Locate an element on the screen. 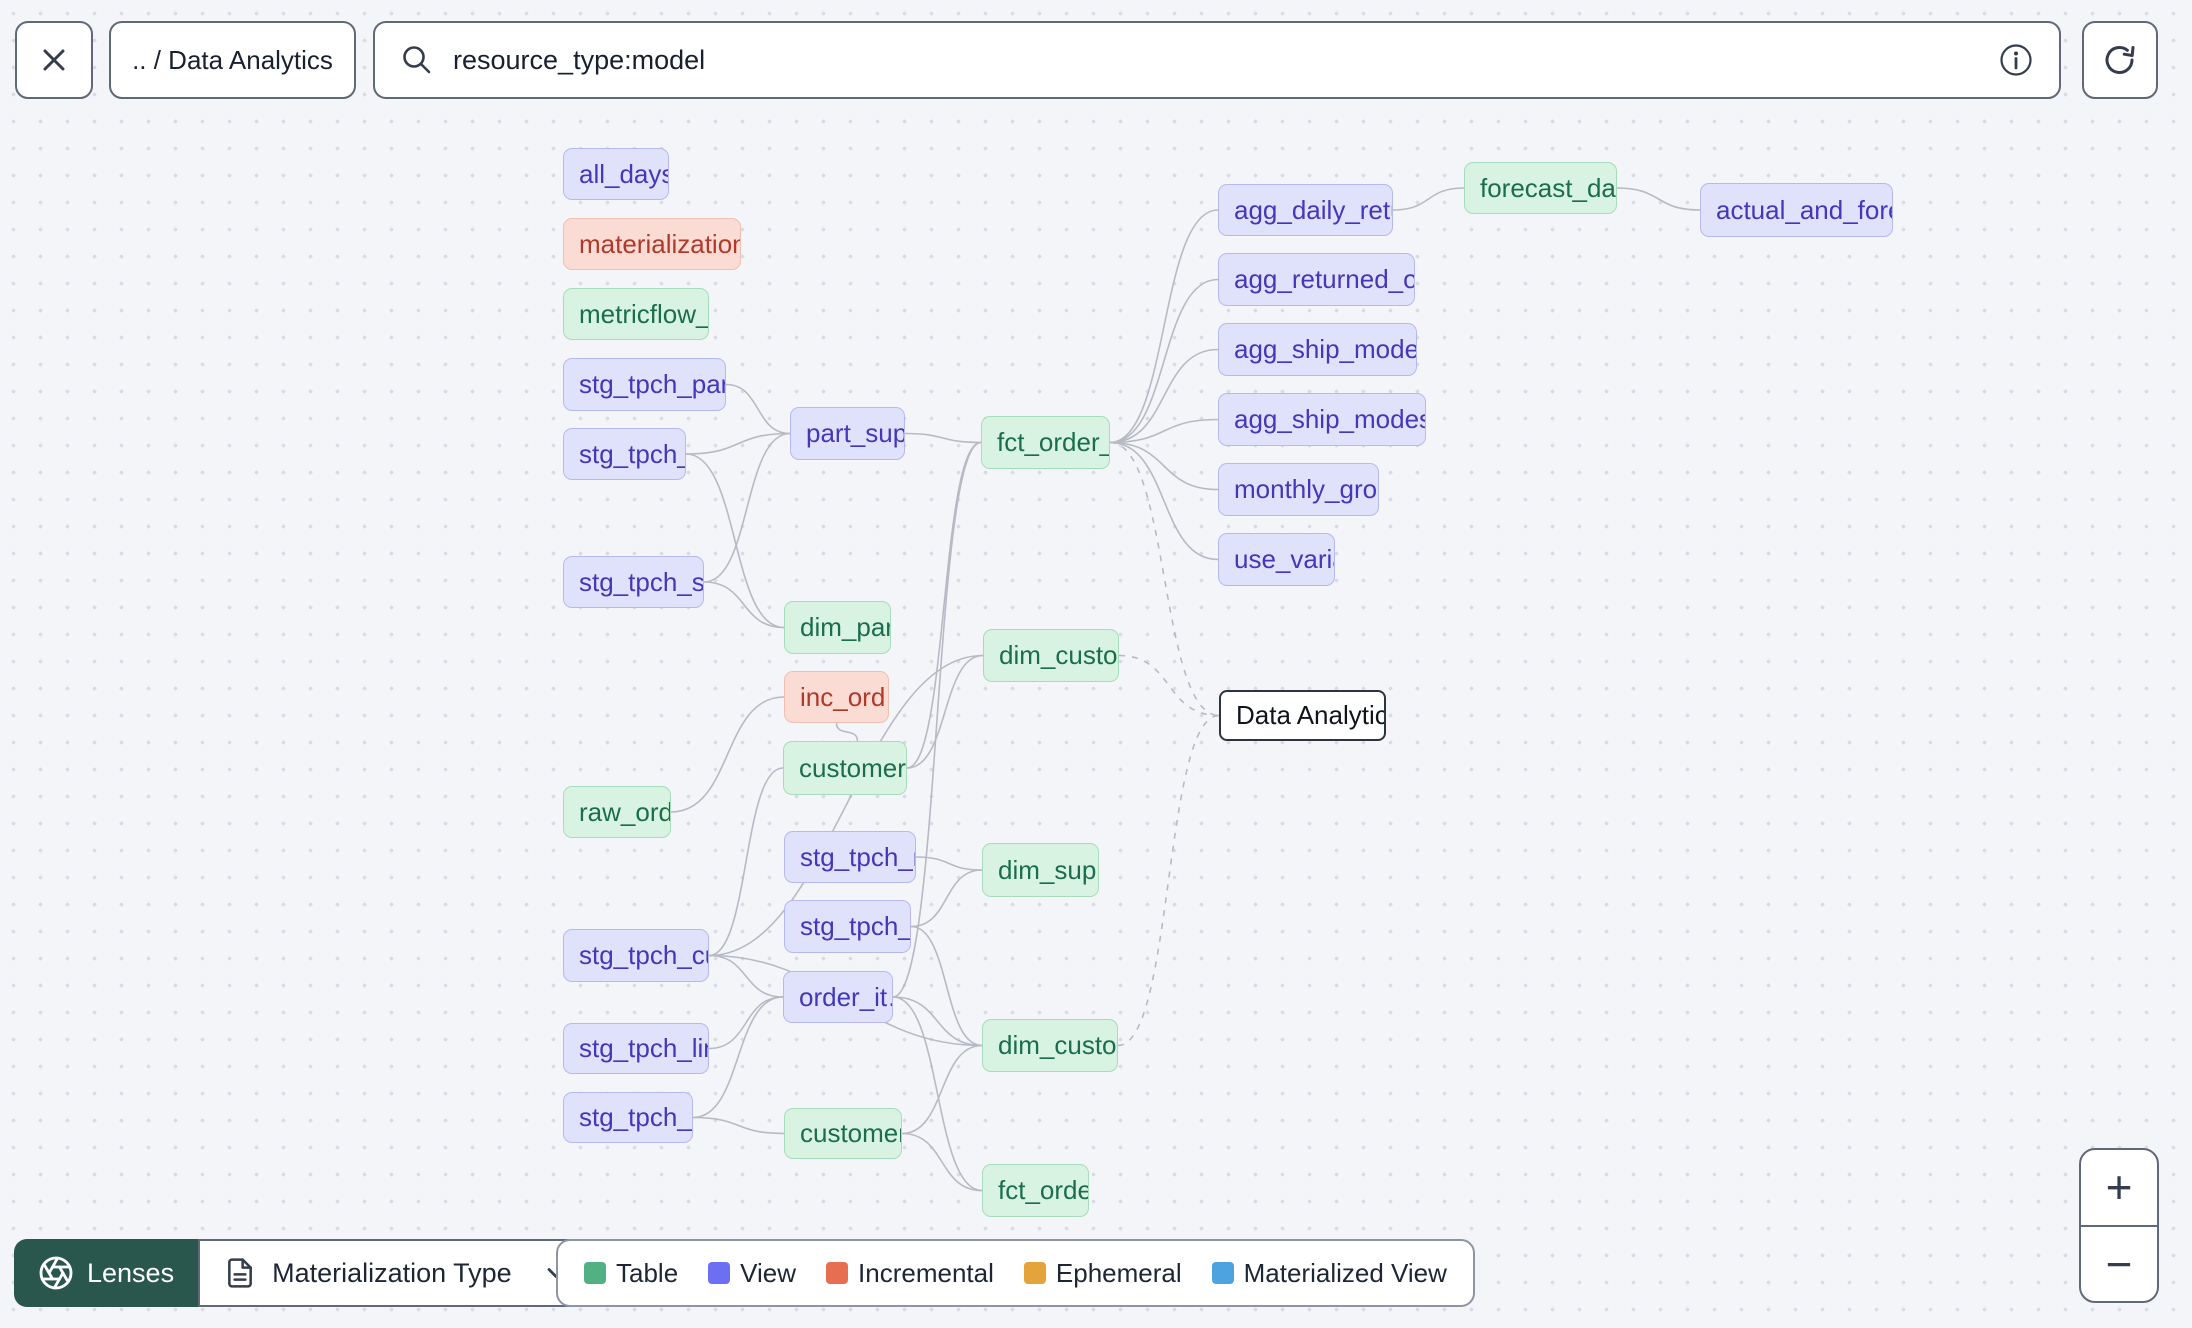 This screenshot has height=1328, width=2192. legend-item-ephemeral: Ephemeral is located at coordinates (1102, 1273).